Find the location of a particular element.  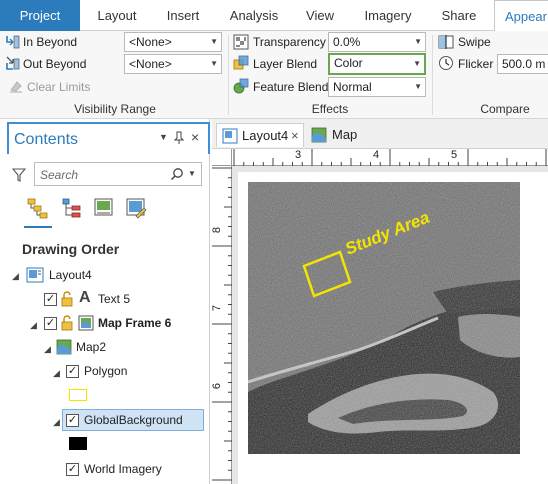

layer-item-text5: Text 5 is located at coordinates (114, 299).